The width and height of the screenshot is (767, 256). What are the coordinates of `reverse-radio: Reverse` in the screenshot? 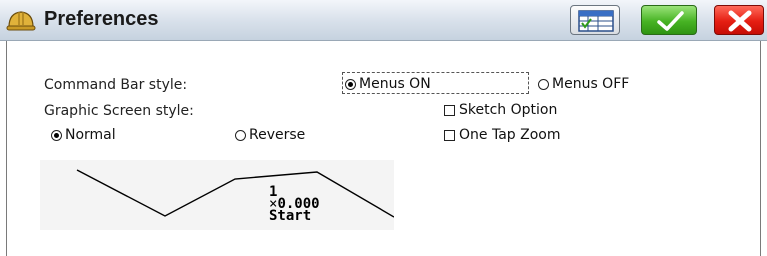 It's located at (270, 135).